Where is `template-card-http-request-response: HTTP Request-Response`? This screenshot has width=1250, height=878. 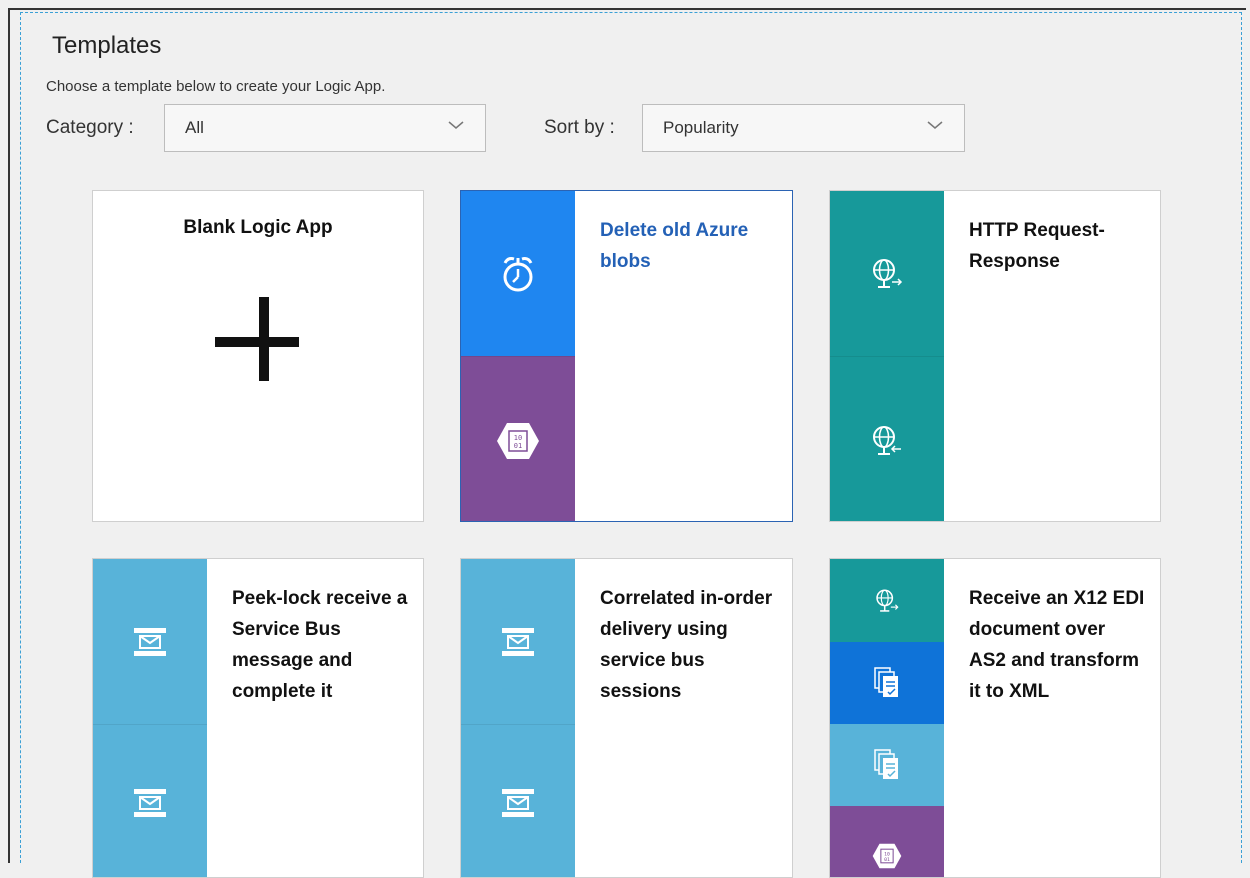
template-card-http-request-response: HTTP Request-Response is located at coordinates (995, 356).